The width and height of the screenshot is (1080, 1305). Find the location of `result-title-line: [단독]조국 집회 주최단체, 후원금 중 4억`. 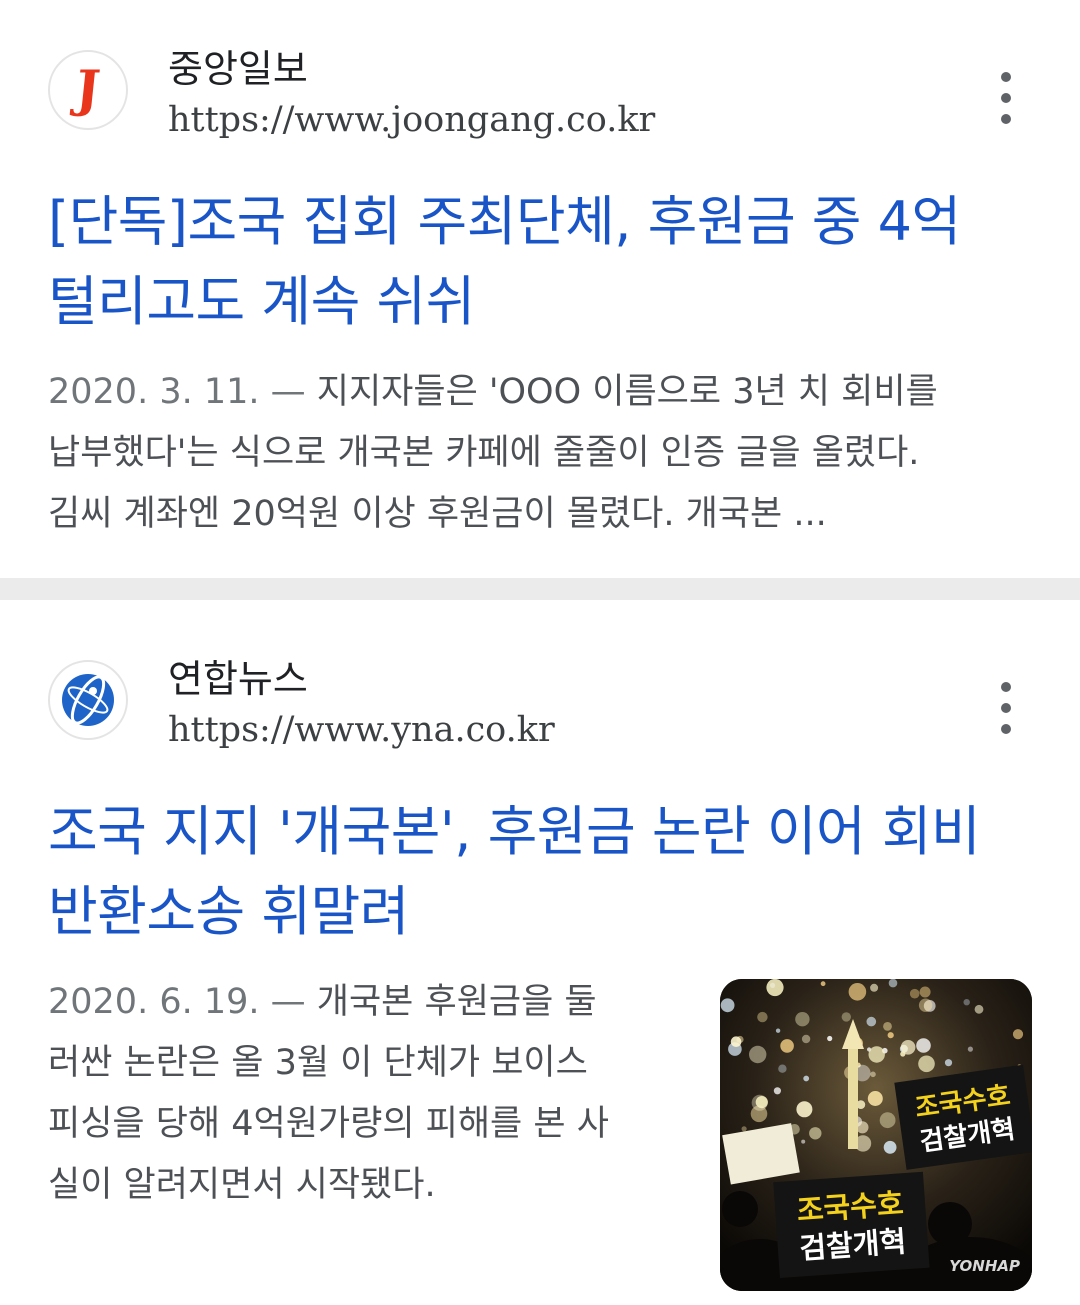

result-title-line: [단독]조국 집회 주최단체, 후원금 중 4억 is located at coordinates (504, 221).